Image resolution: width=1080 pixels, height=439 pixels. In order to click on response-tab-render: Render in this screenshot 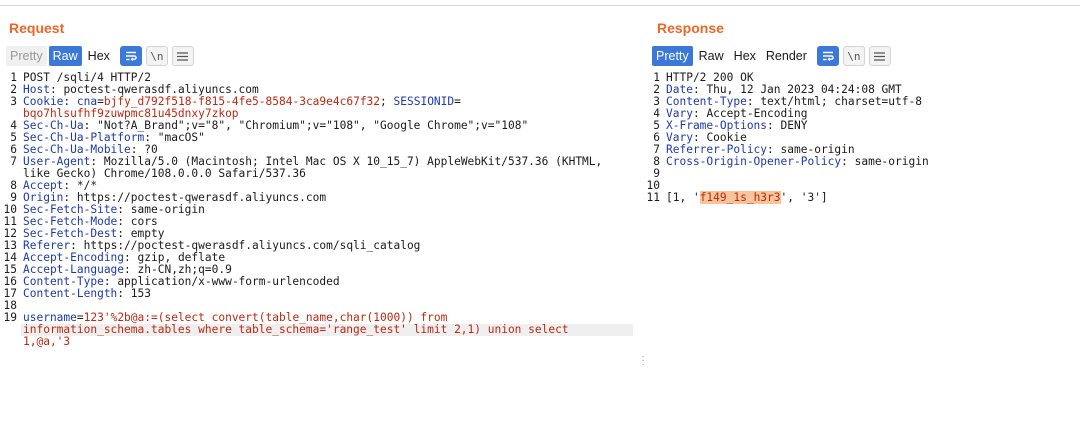, I will do `click(786, 56)`.